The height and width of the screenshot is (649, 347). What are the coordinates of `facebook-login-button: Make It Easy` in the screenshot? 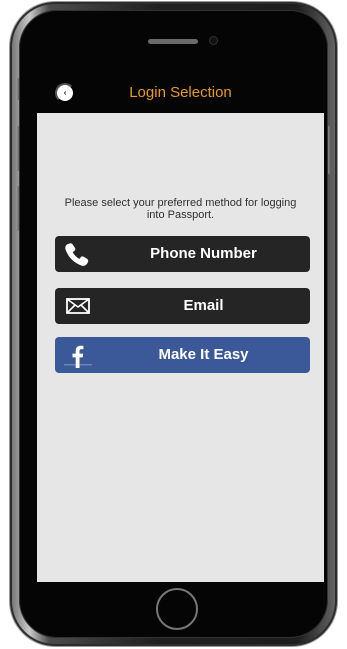 It's located at (182, 355).